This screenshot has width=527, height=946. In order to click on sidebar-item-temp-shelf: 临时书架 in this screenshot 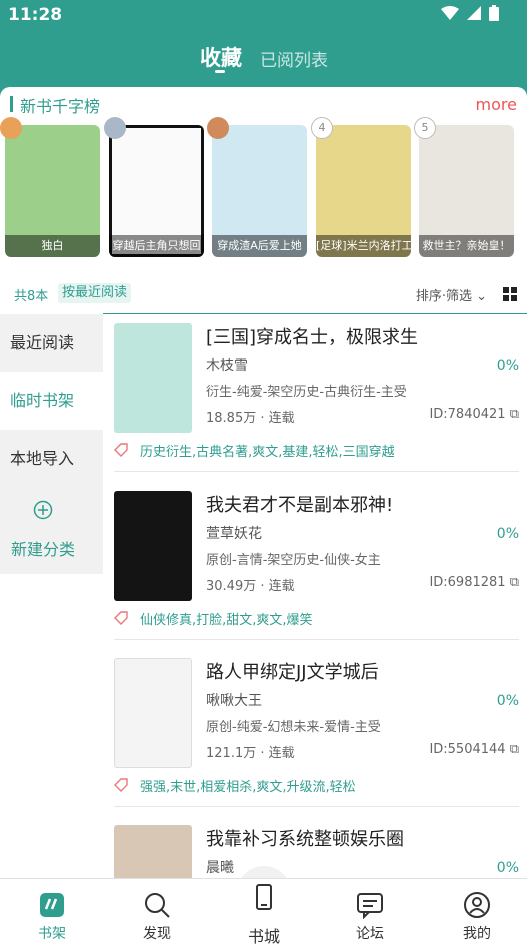, I will do `click(51, 401)`.